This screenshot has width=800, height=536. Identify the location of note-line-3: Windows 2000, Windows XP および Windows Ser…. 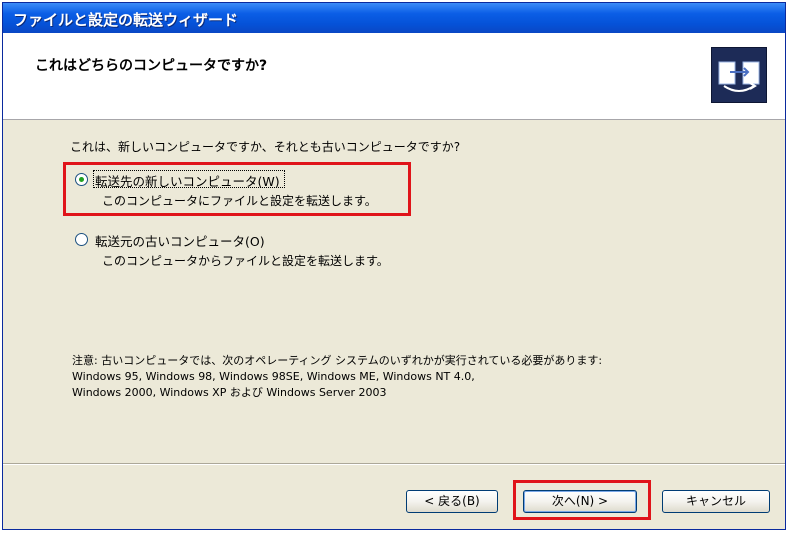
(229, 392).